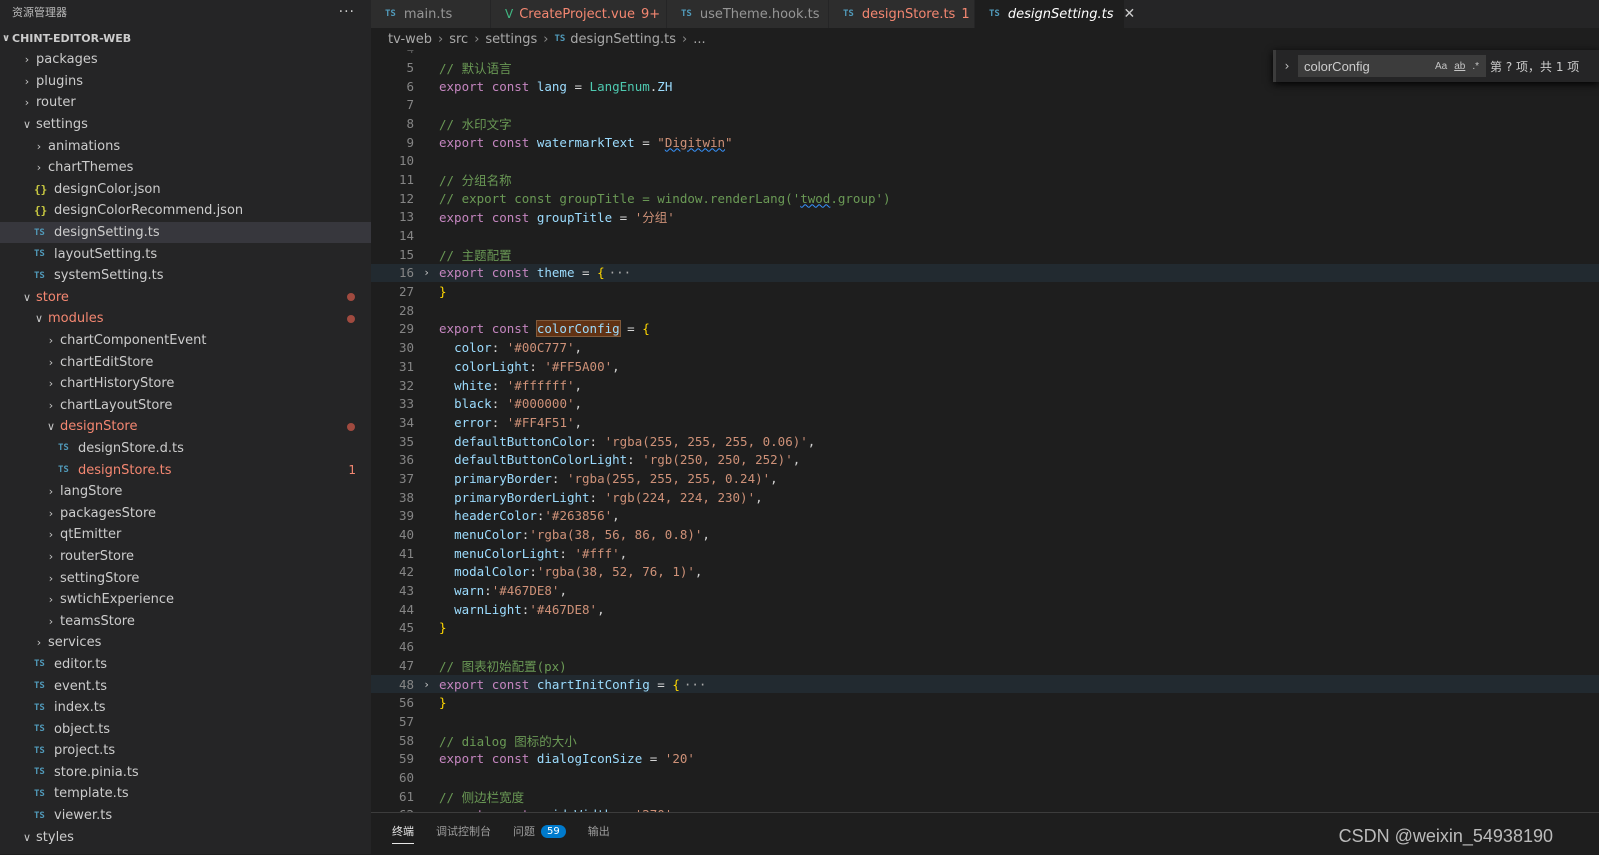 The width and height of the screenshot is (1599, 855). I want to click on tree-file: TS object.ts, so click(185, 729).